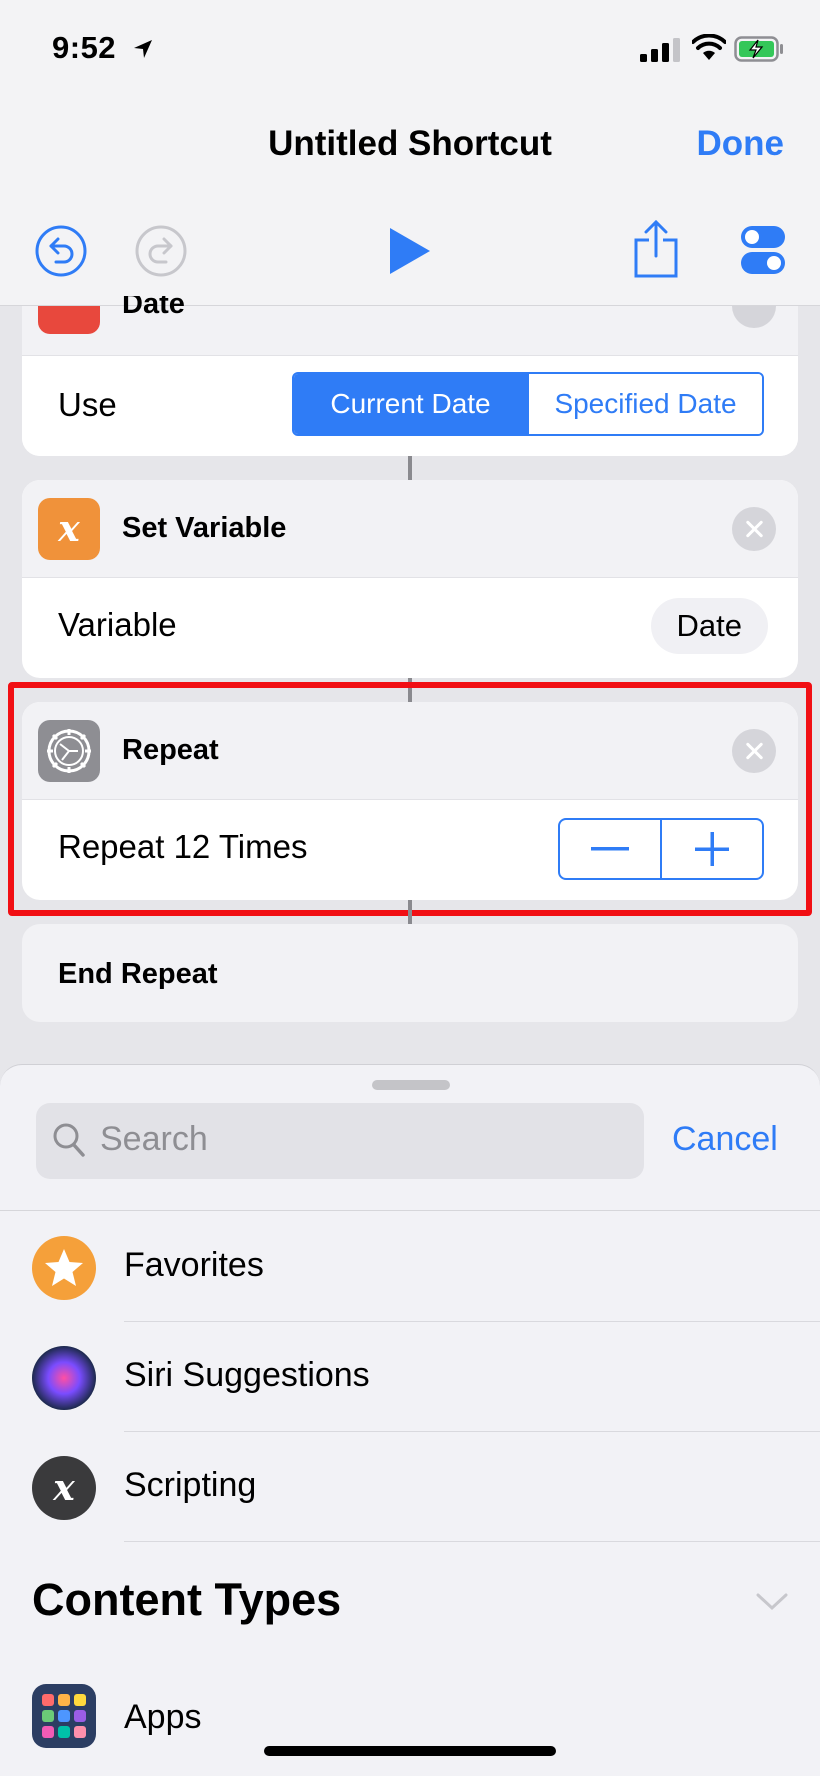 Image resolution: width=820 pixels, height=1776 pixels. I want to click on share-icon, so click(656, 249).